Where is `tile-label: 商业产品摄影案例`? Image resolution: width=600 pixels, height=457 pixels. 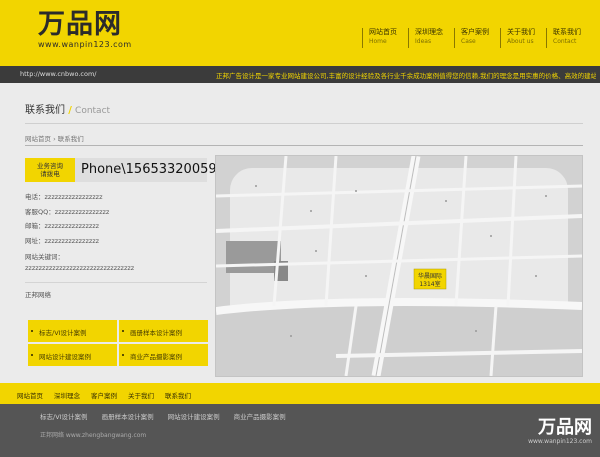
tile-label: 商业产品摄影案例 is located at coordinates (156, 357).